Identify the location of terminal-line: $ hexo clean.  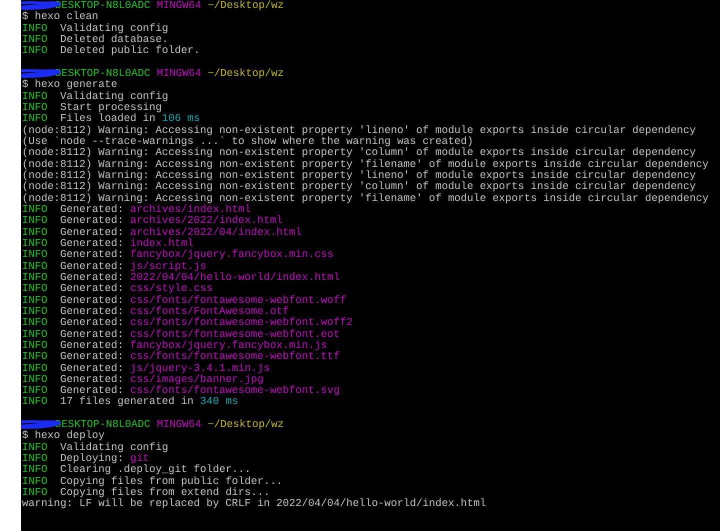
(60, 18).